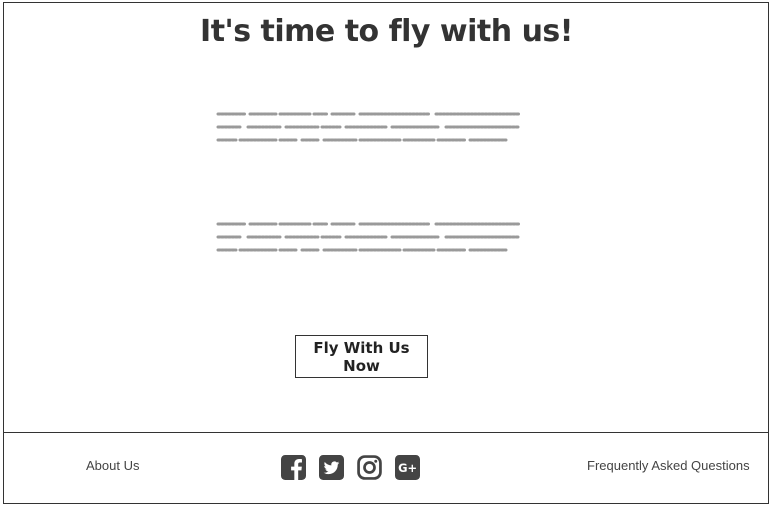 This screenshot has height=508, width=773. Describe the element at coordinates (331, 467) in the screenshot. I see `twitter-icon` at that location.